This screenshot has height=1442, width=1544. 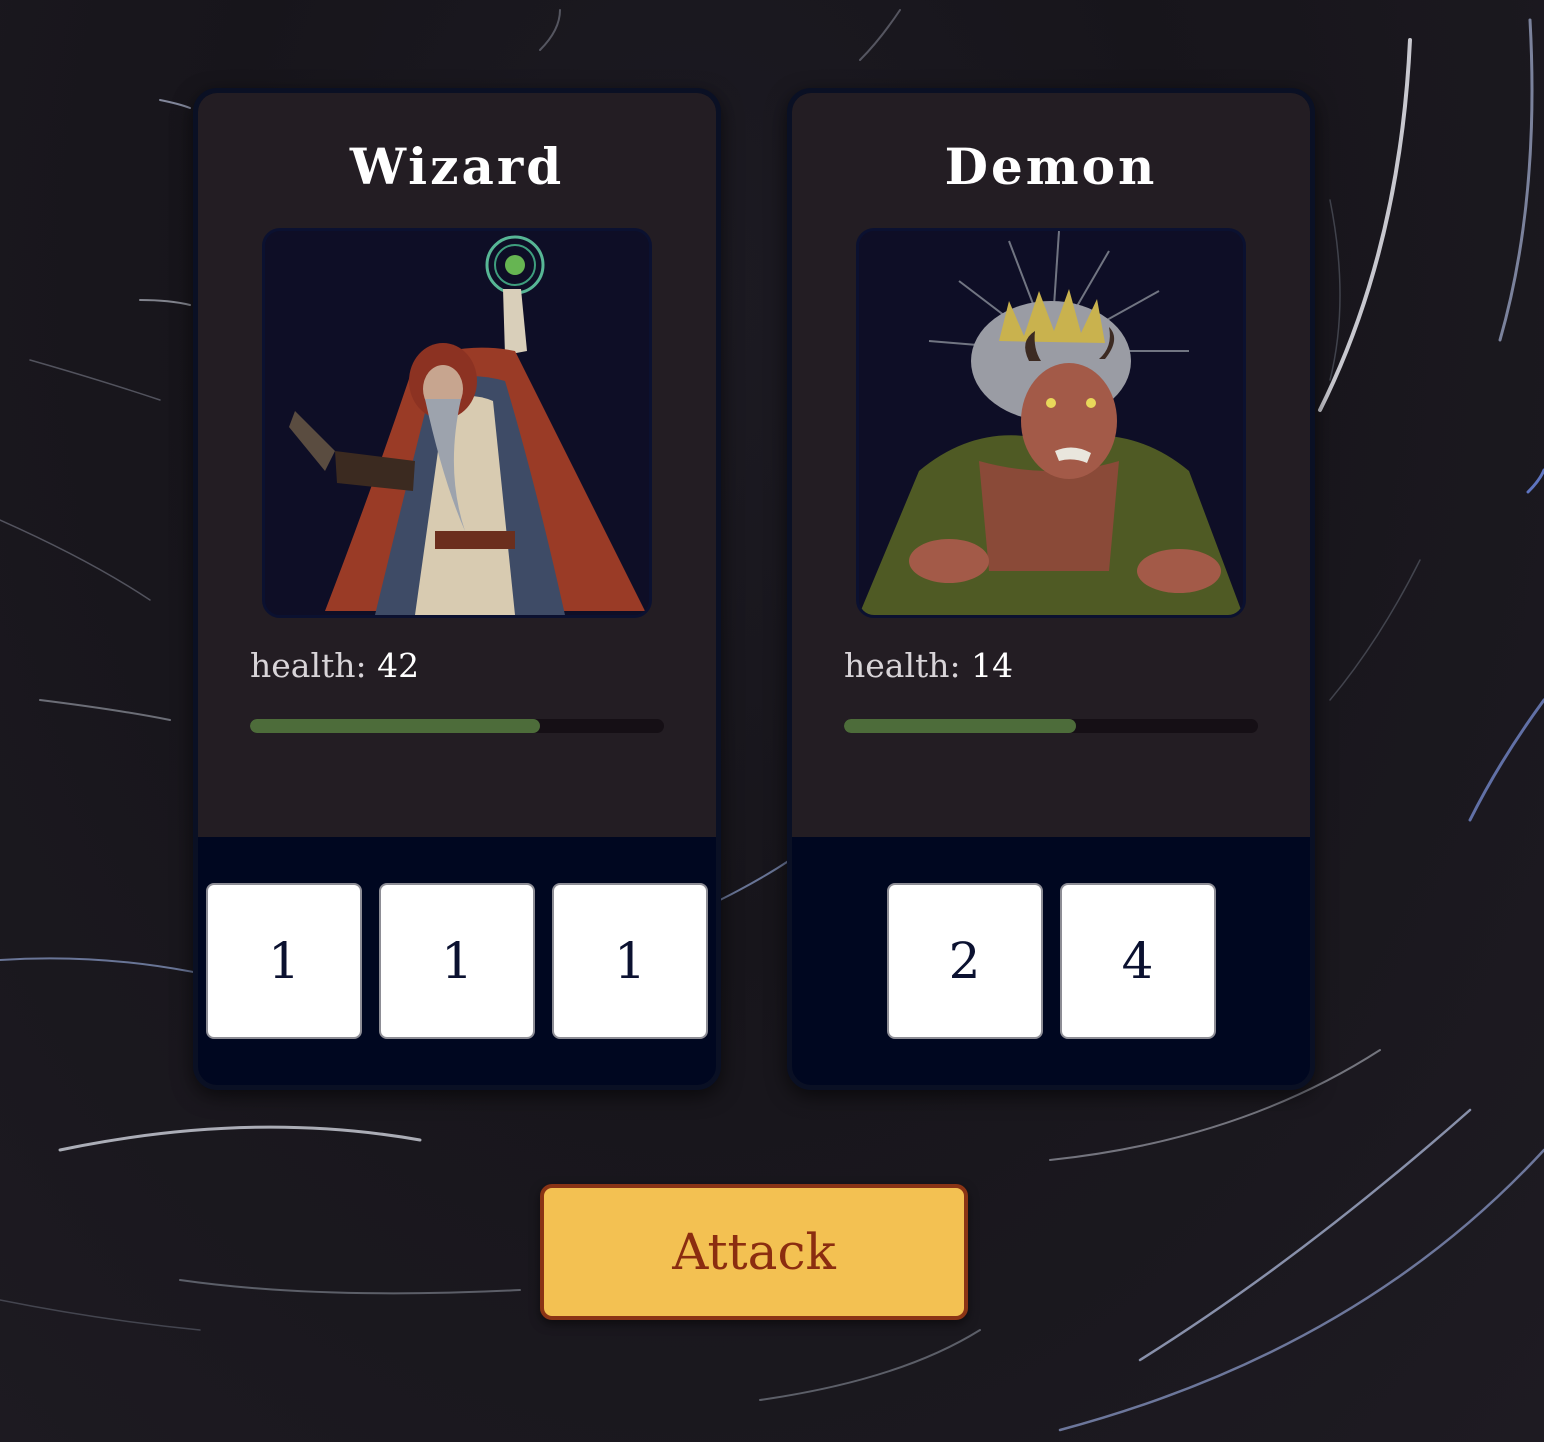 What do you see at coordinates (964, 961) in the screenshot?
I see `monster-die: 2` at bounding box center [964, 961].